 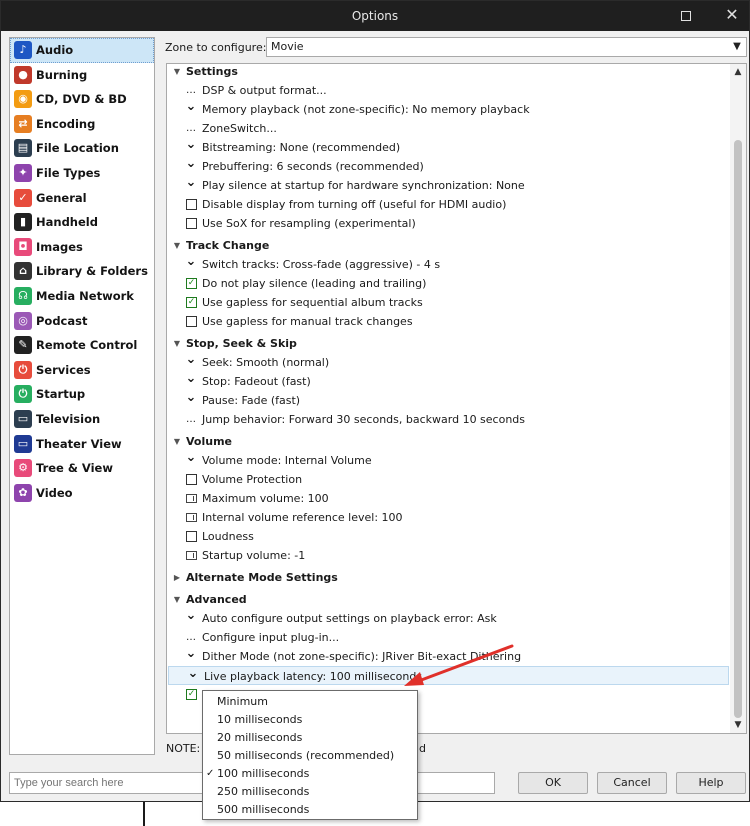 What do you see at coordinates (448, 321) in the screenshot?
I see `setting-row: Use gapless for manual track changes` at bounding box center [448, 321].